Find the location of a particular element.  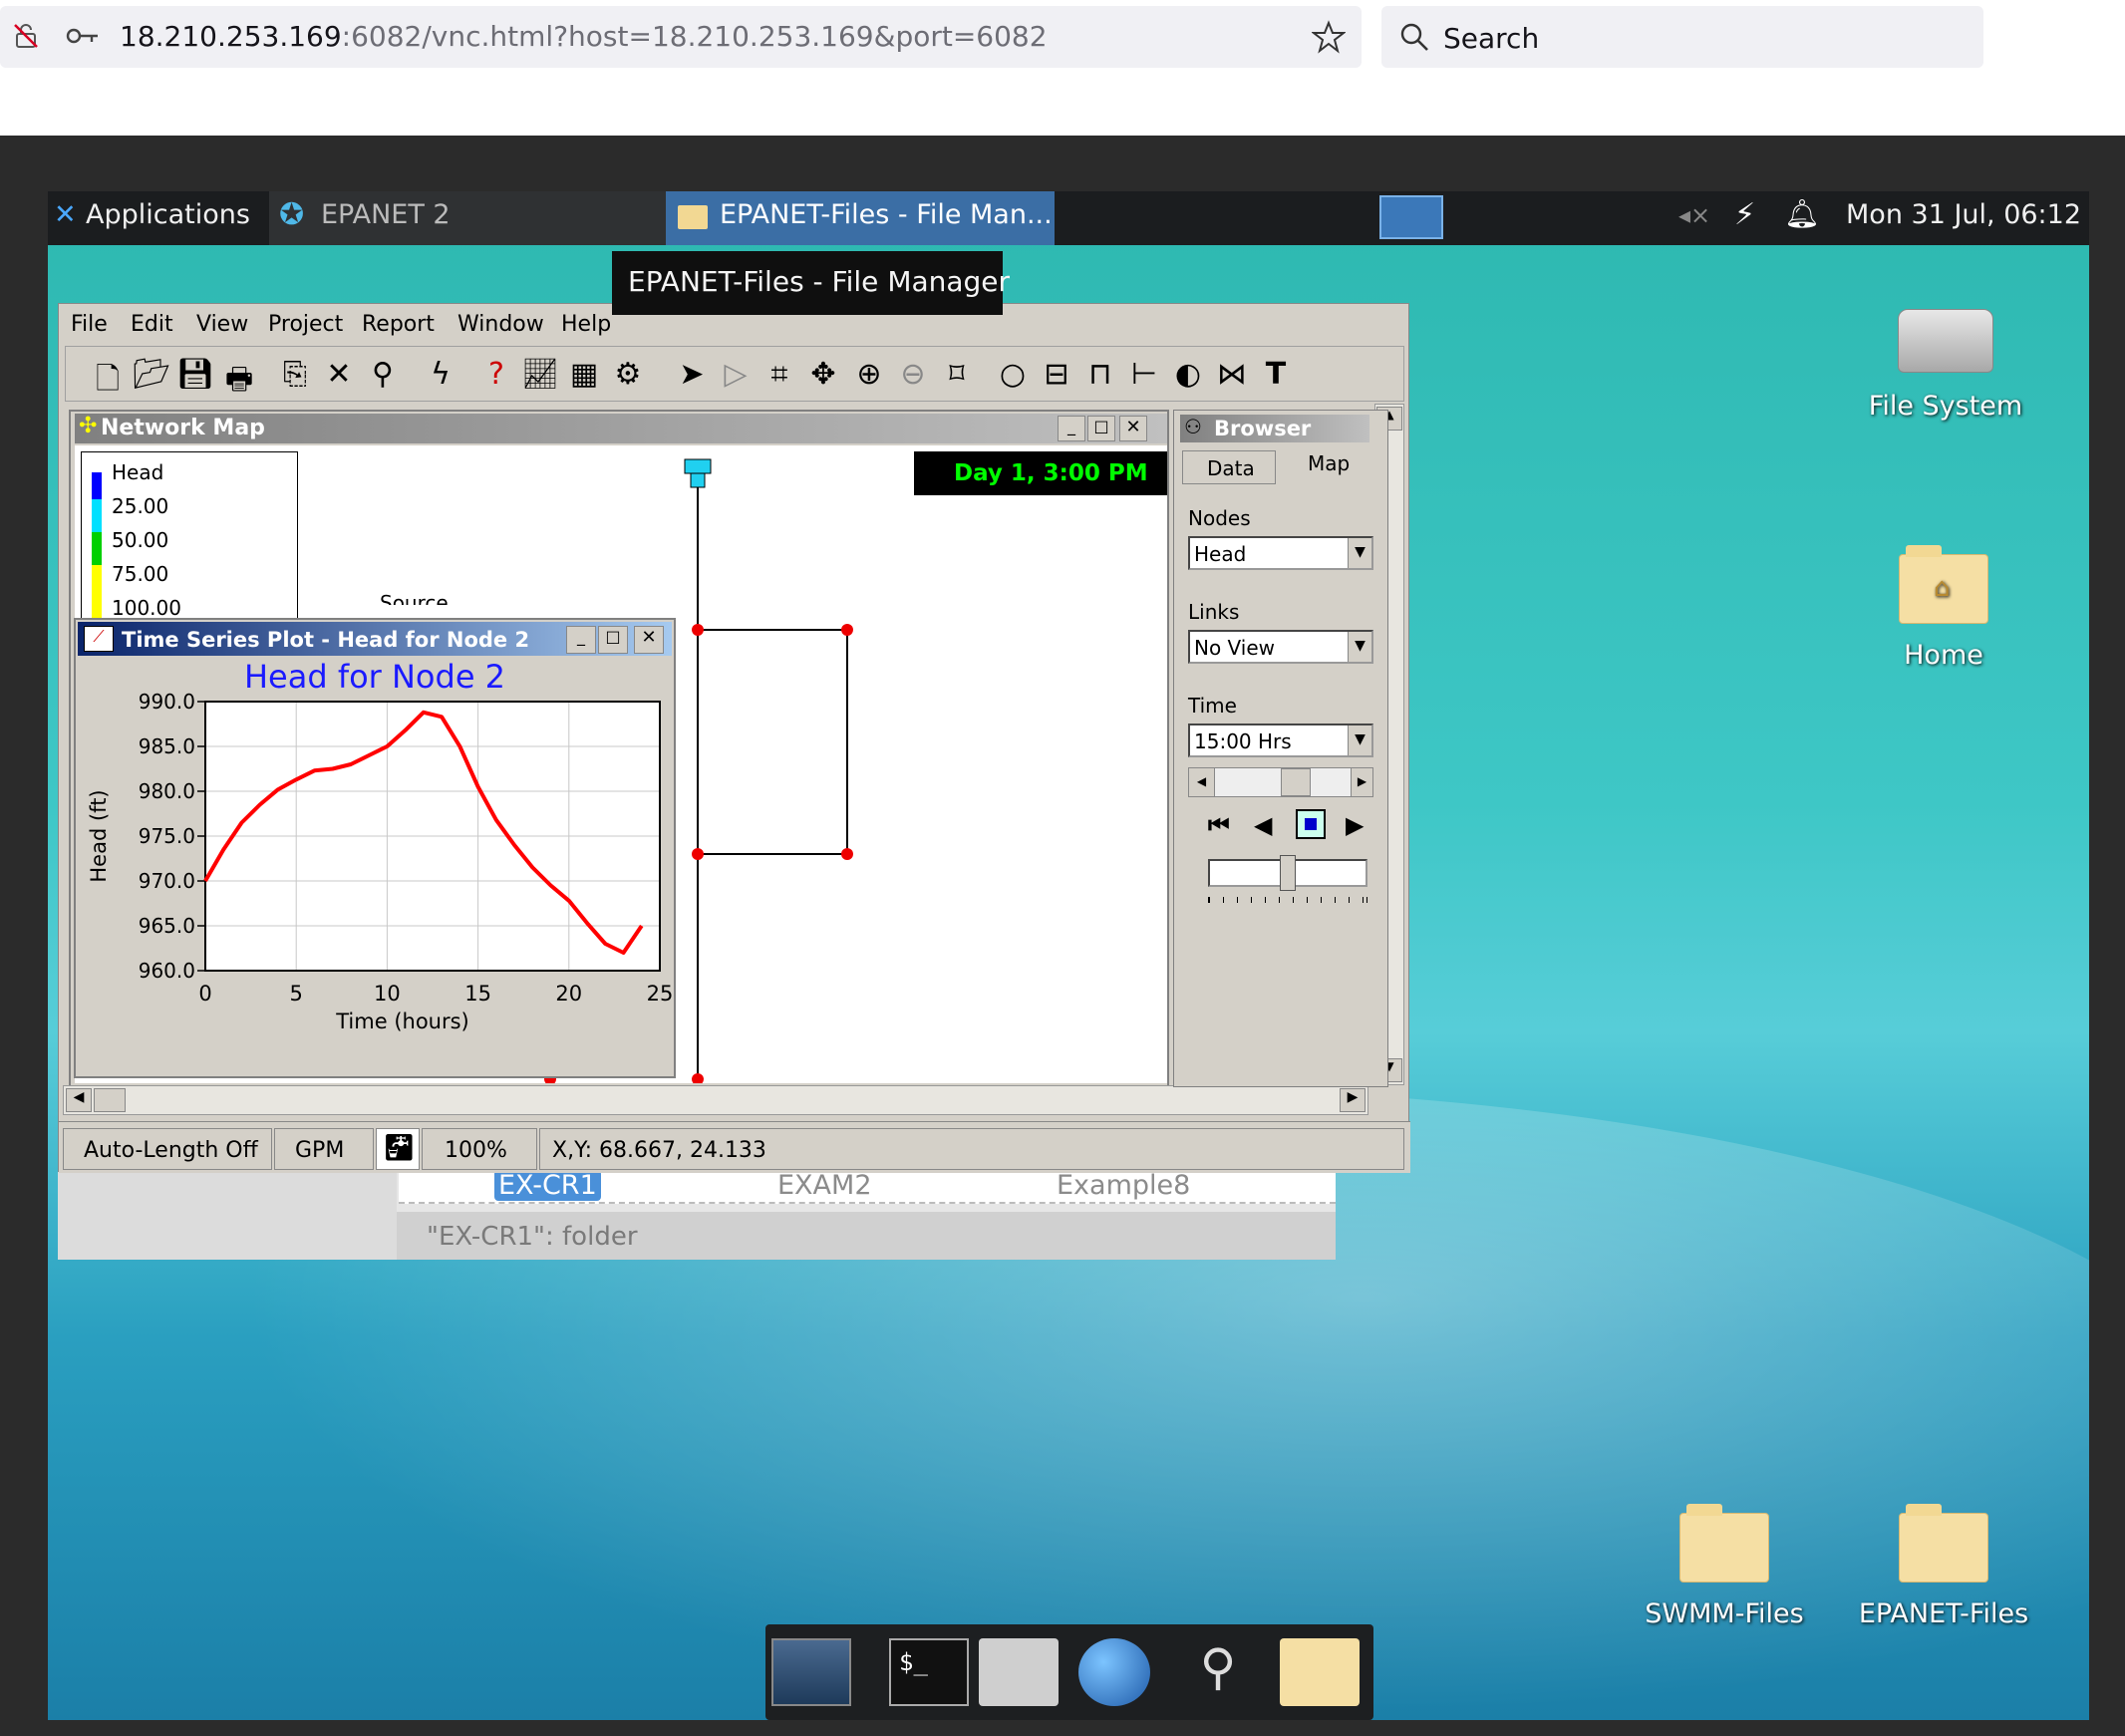

time-scrollbar: ◀ ▶ is located at coordinates (1281, 782).